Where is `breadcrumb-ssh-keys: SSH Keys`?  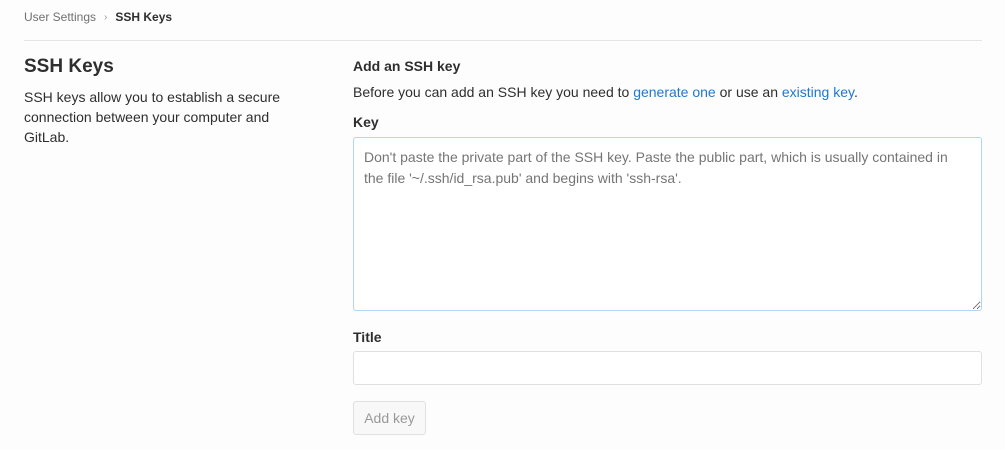
breadcrumb-ssh-keys: SSH Keys is located at coordinates (143, 17).